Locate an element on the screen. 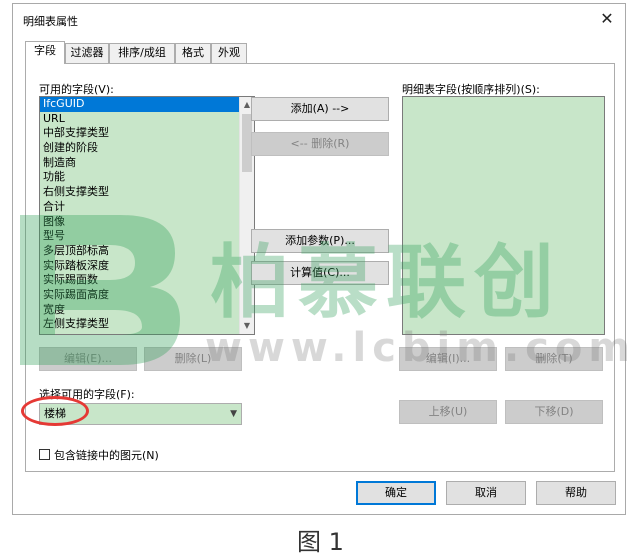  include-linked-label: 包含链接中的图元(N) is located at coordinates (106, 455).